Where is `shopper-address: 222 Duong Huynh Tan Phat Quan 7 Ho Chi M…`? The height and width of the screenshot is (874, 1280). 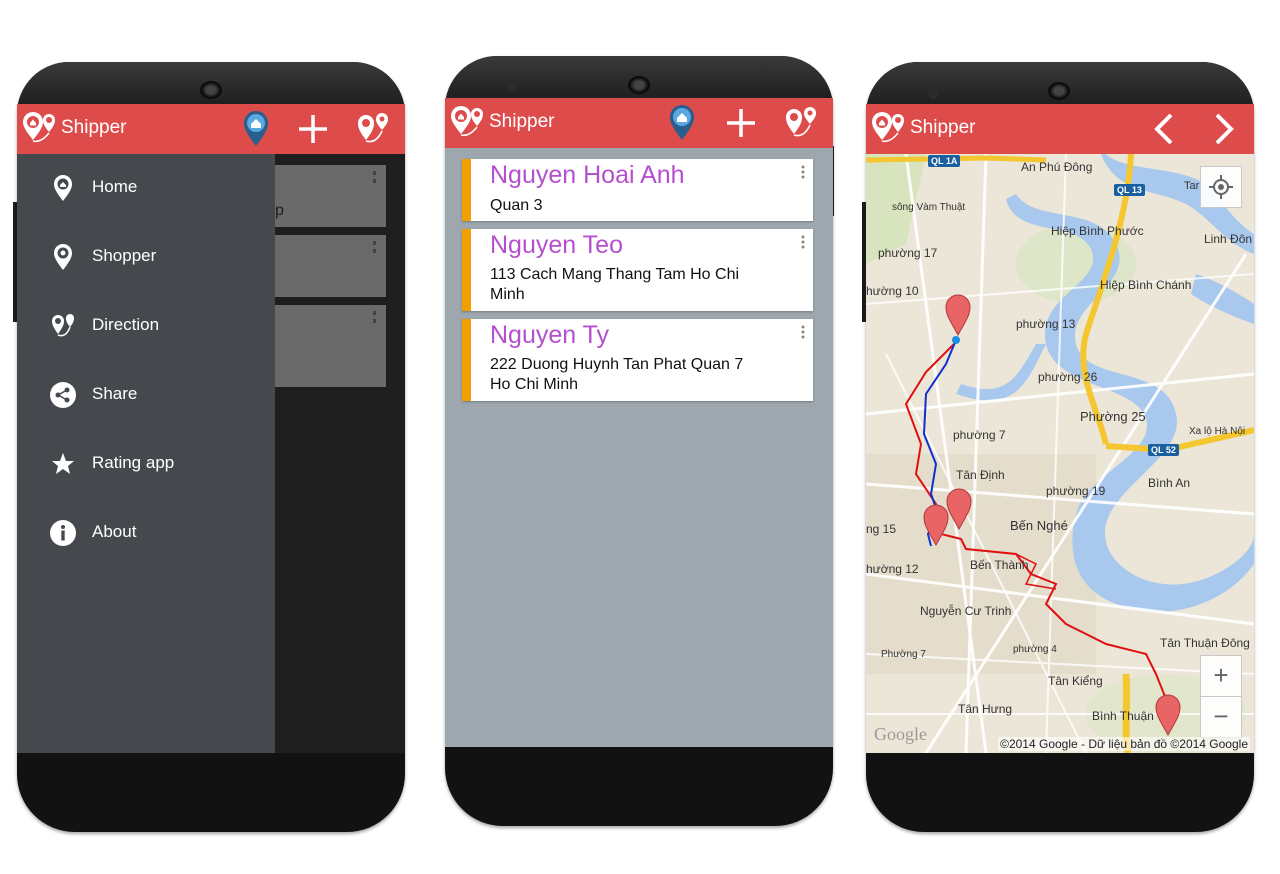 shopper-address: 222 Duong Huynh Tan Phat Quan 7 Ho Chi M… is located at coordinates (617, 374).